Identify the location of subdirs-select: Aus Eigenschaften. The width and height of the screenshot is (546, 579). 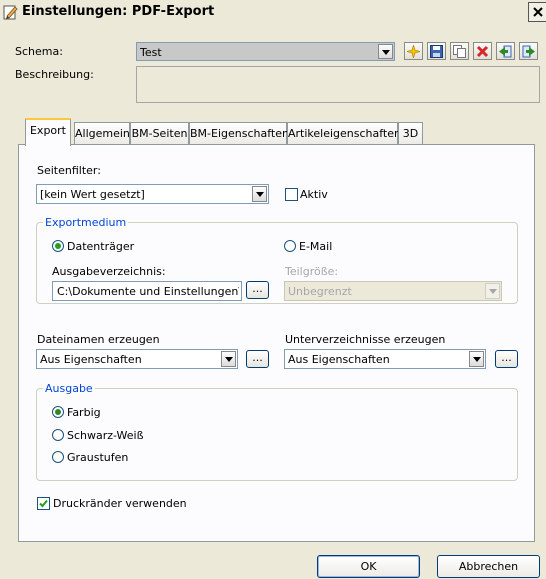
(385, 359).